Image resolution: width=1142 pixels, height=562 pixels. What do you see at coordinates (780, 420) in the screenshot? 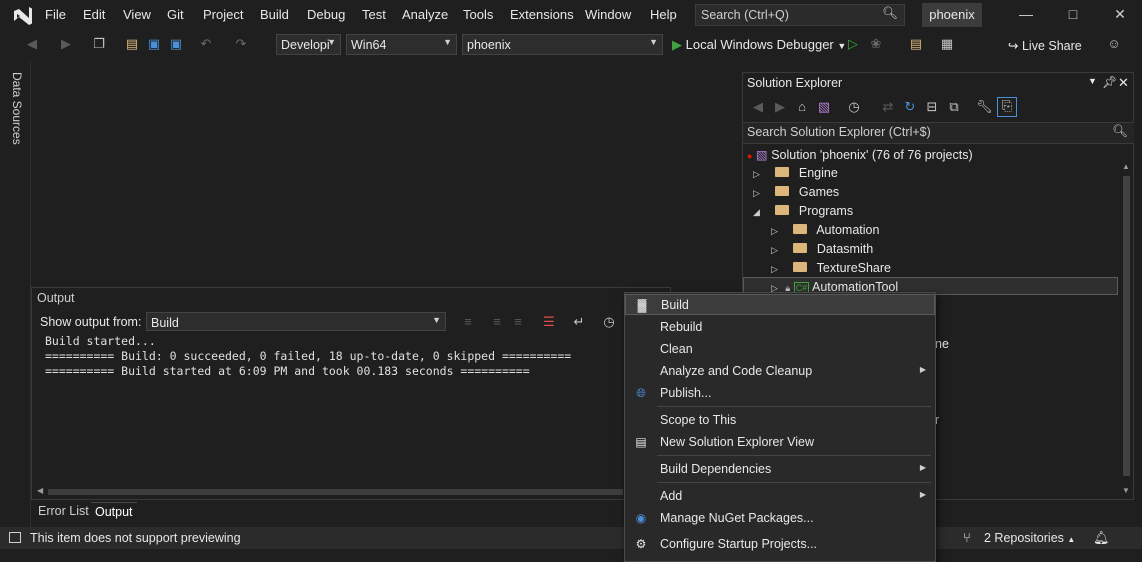
I see `menu-item-scope-to-this: Scope to This` at bounding box center [780, 420].